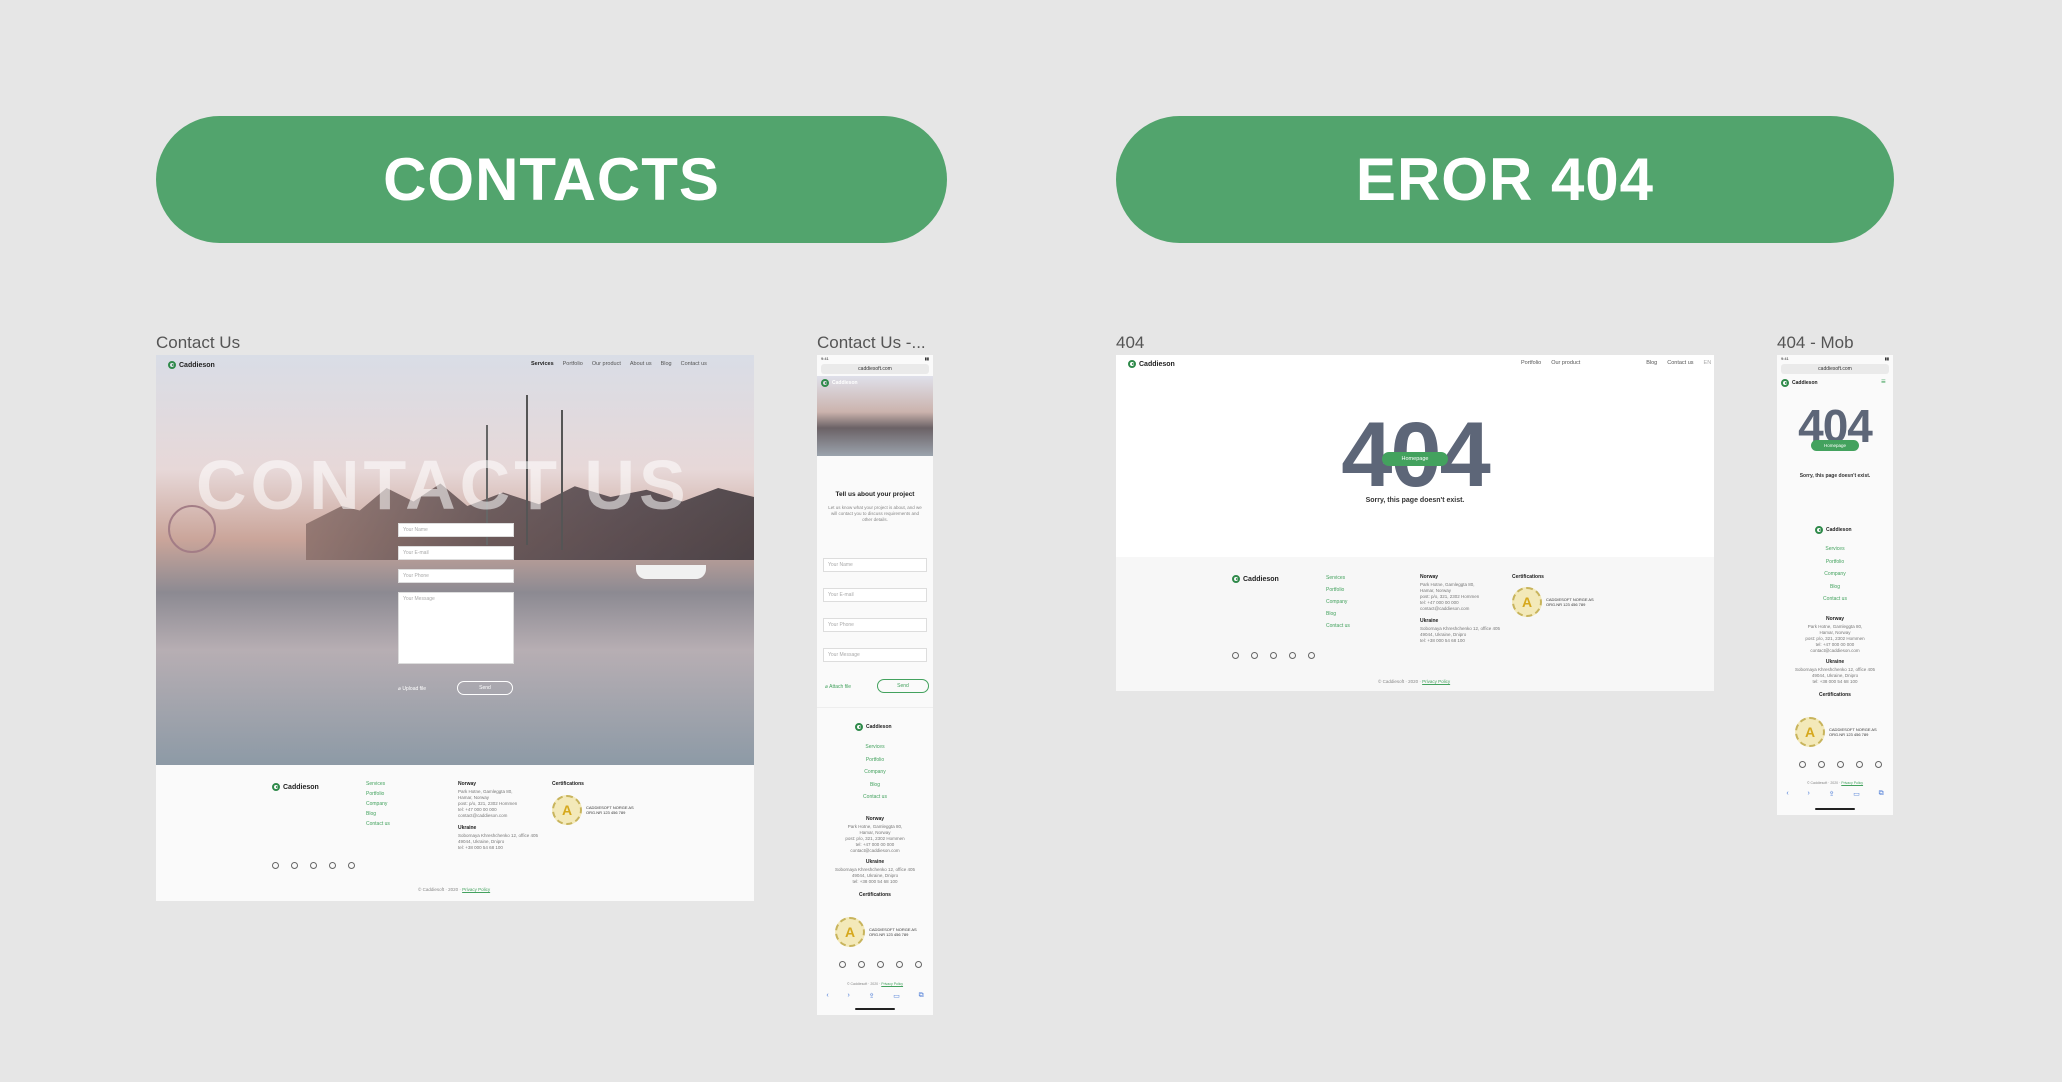 Image resolution: width=2062 pixels, height=1082 pixels. Describe the element at coordinates (456, 576) in the screenshot. I see `phone-field: Your Phone` at that location.